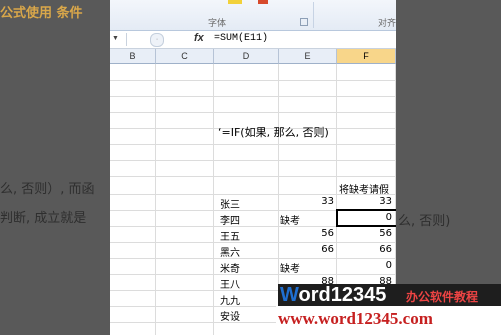  Describe the element at coordinates (115, 38) in the screenshot. I see `name-box-dropdown-icon: ▼` at that location.